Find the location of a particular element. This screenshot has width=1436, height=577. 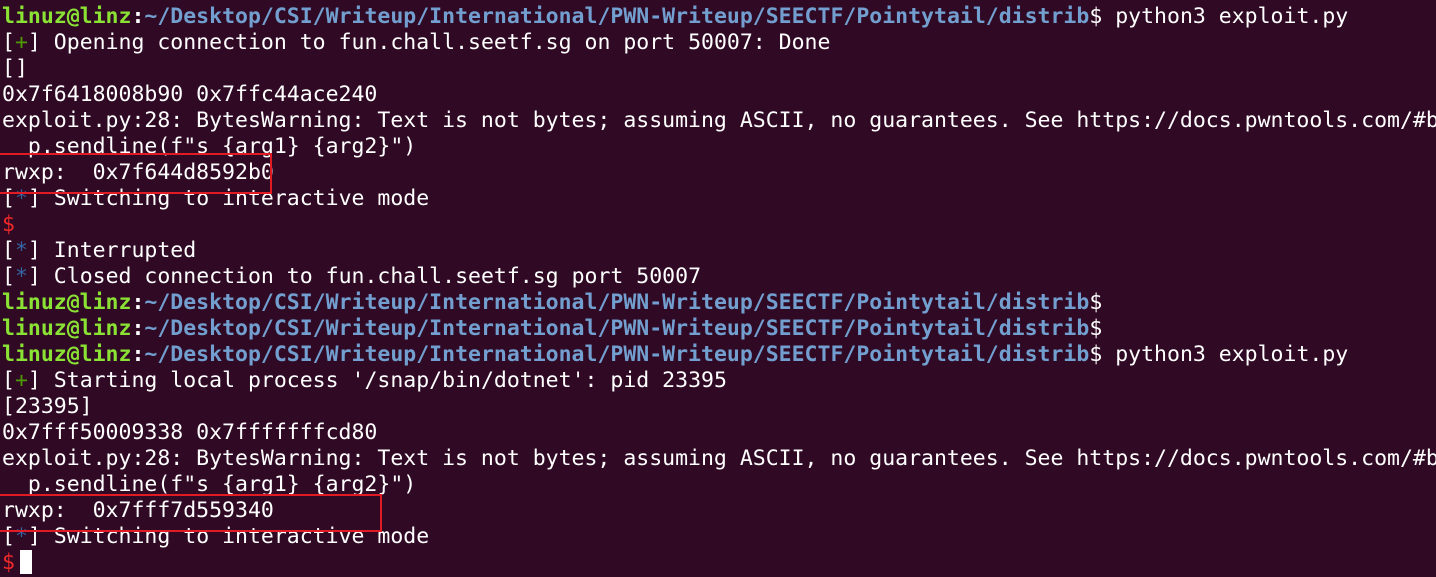

output-line: [23395] is located at coordinates (47, 406).